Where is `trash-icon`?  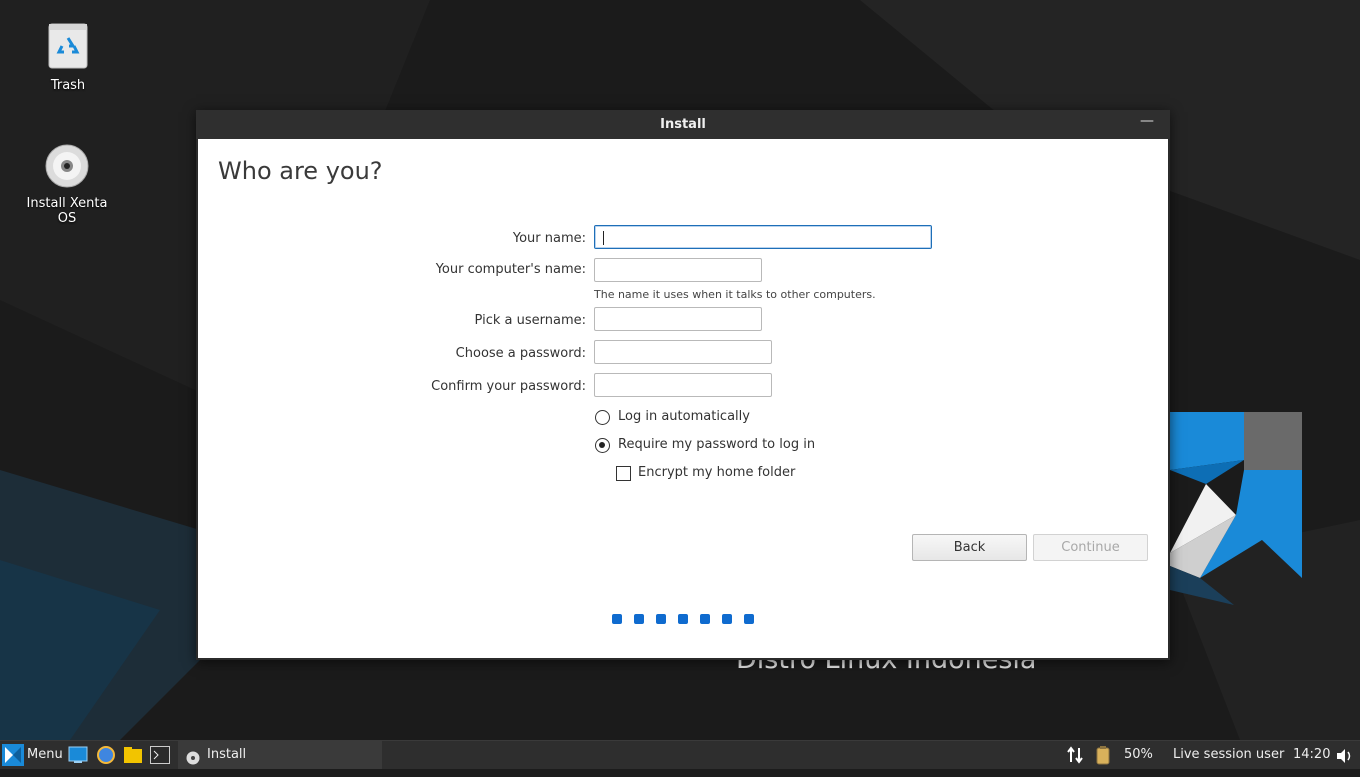 trash-icon is located at coordinates (68, 48).